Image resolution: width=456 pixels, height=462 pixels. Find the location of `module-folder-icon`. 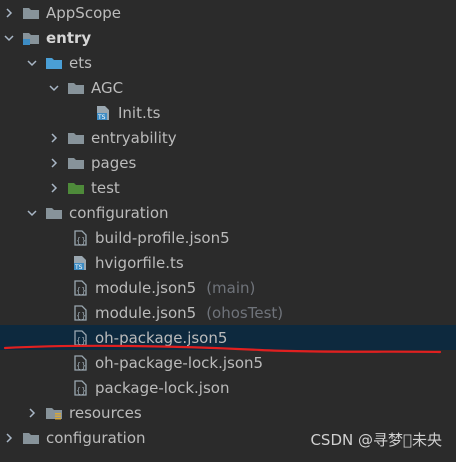

module-folder-icon is located at coordinates (31, 38).